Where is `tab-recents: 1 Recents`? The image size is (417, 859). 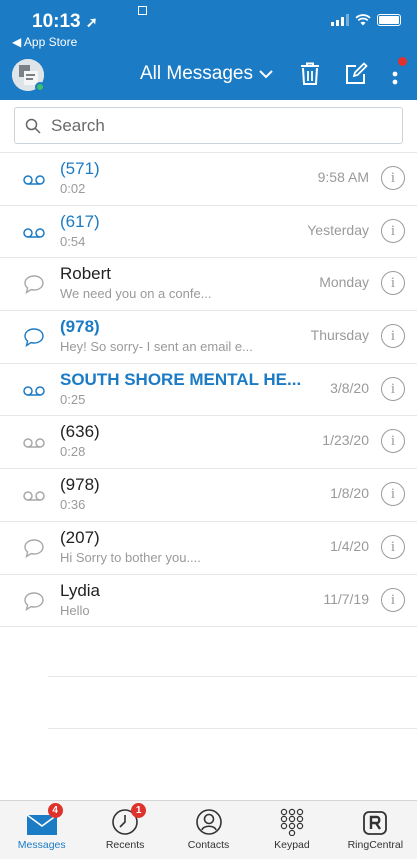
tab-recents: 1 Recents is located at coordinates (124, 830).